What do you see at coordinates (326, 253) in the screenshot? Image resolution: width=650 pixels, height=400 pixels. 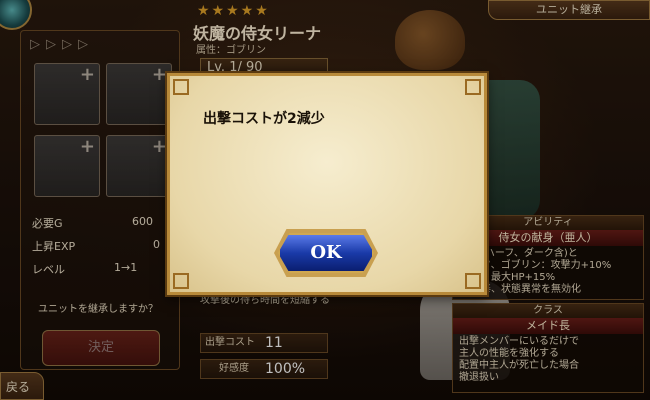 I see `ok-button: OK` at bounding box center [326, 253].